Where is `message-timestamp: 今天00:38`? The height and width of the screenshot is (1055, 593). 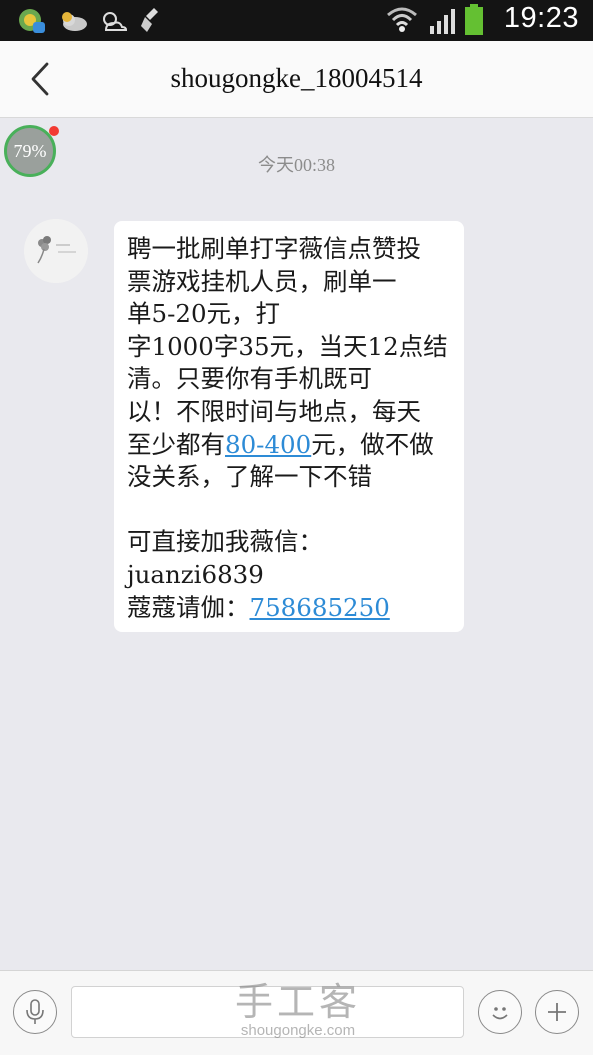 message-timestamp: 今天00:38 is located at coordinates (296, 165).